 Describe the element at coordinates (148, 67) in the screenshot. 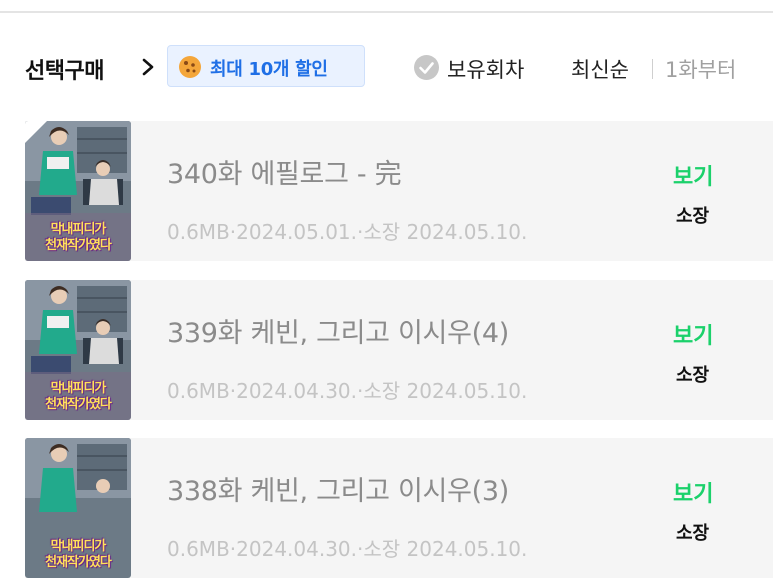

I see `chevron-right-icon` at that location.